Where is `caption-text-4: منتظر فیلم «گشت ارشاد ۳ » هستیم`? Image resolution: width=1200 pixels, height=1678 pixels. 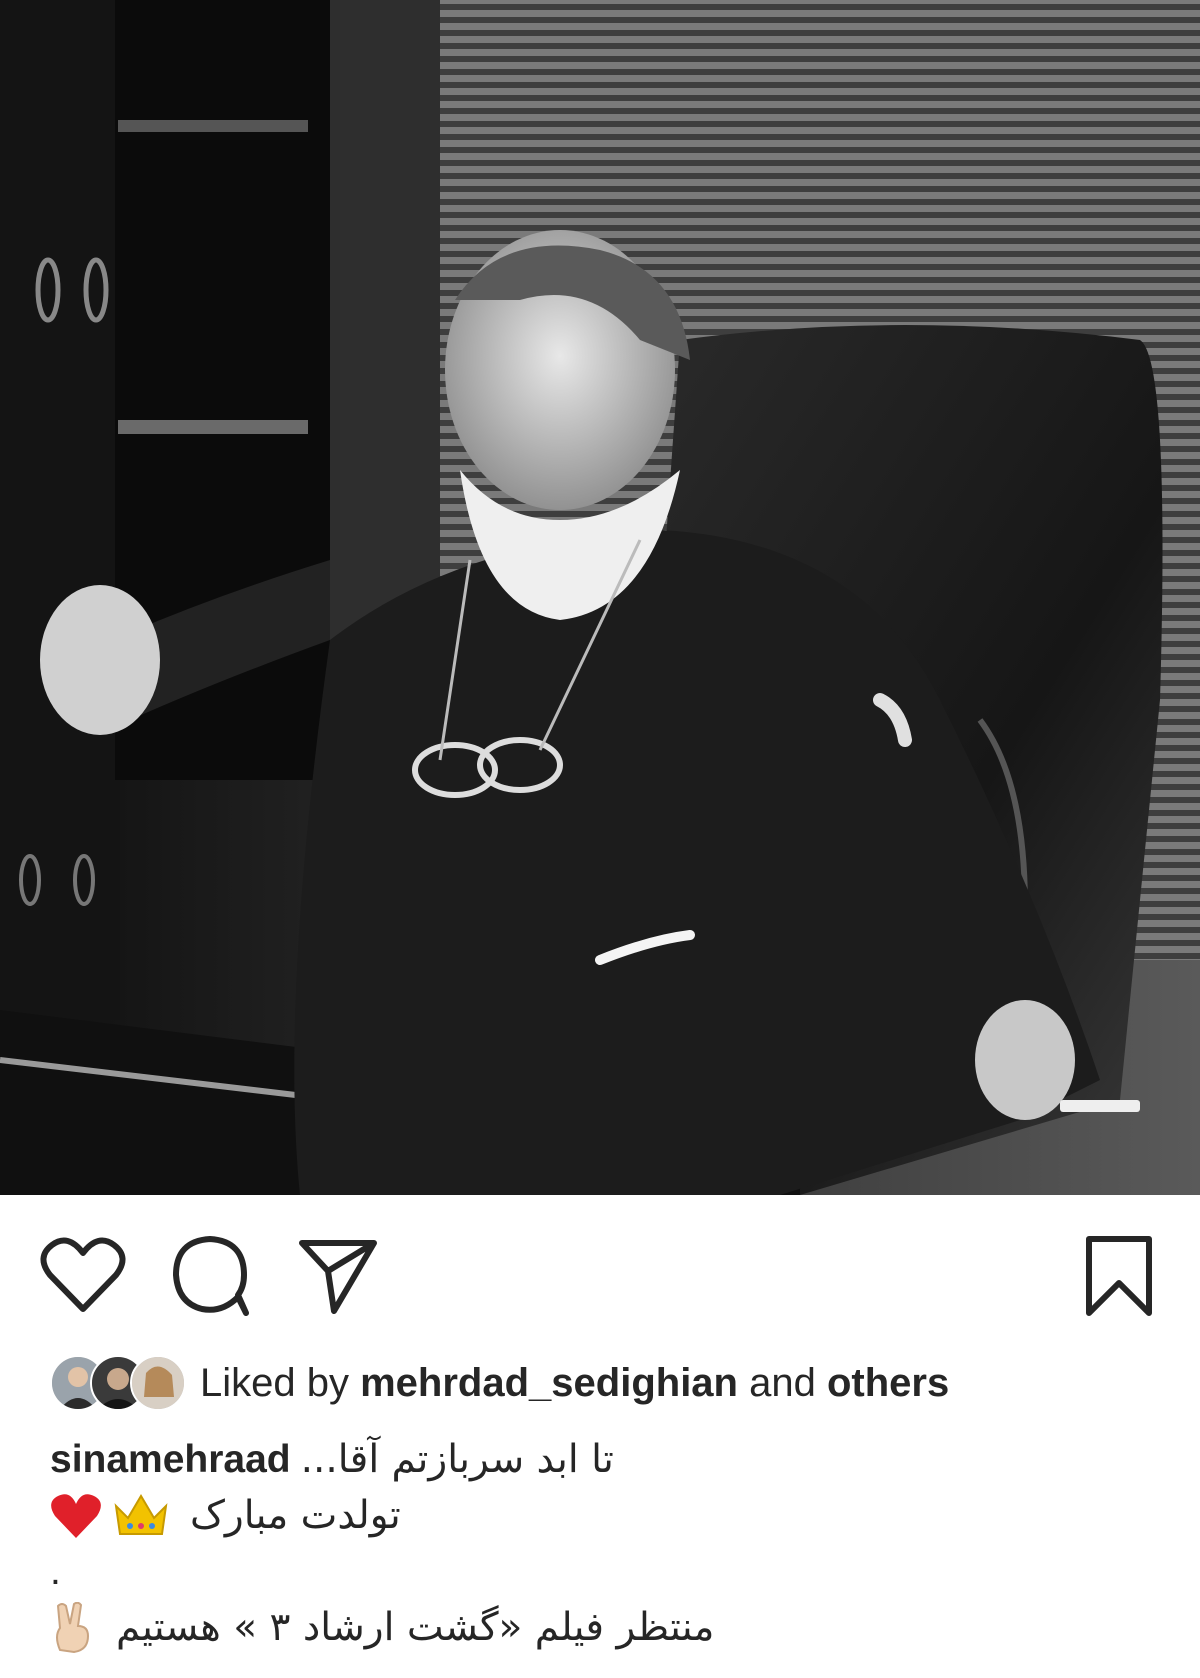
caption-text-4: منتظر فیلم «گشت ارشاد ۳ » هستیم is located at coordinates (415, 1627).